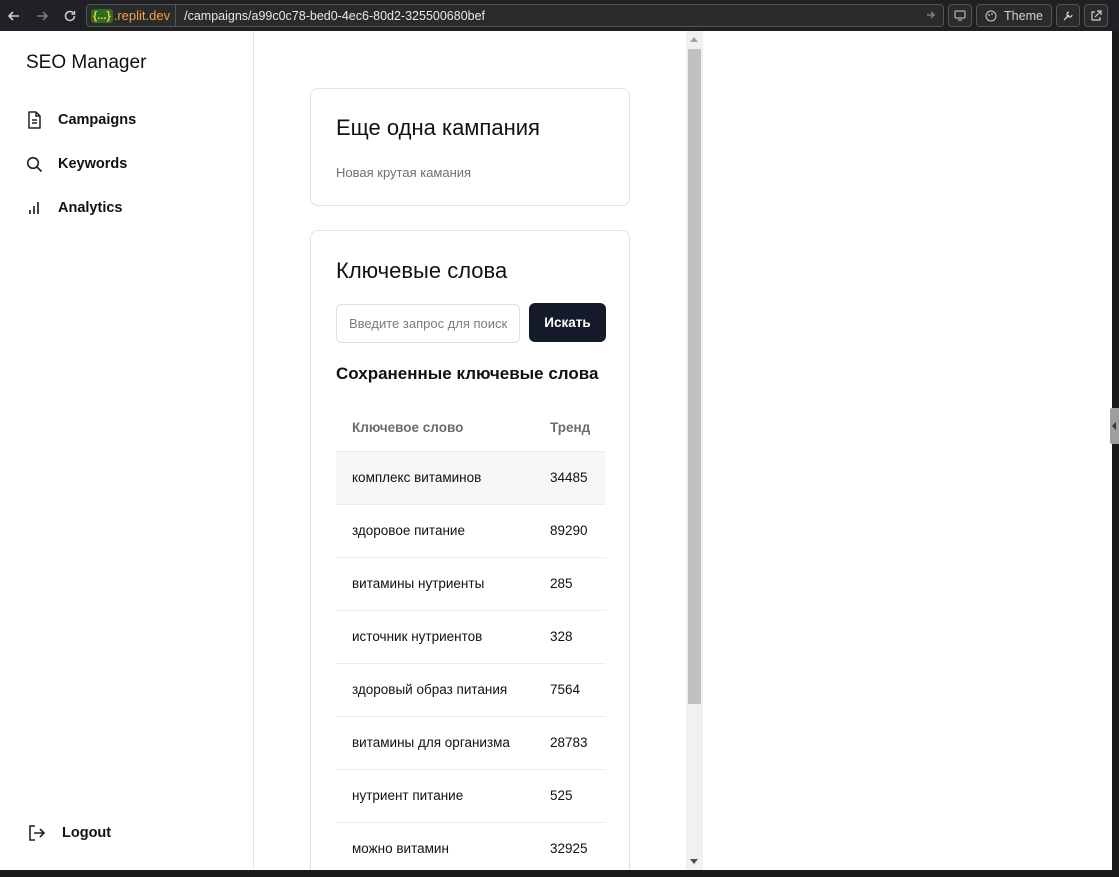 The image size is (1119, 877). I want to click on sidebar-item-campaigns: Campaigns, so click(80, 120).